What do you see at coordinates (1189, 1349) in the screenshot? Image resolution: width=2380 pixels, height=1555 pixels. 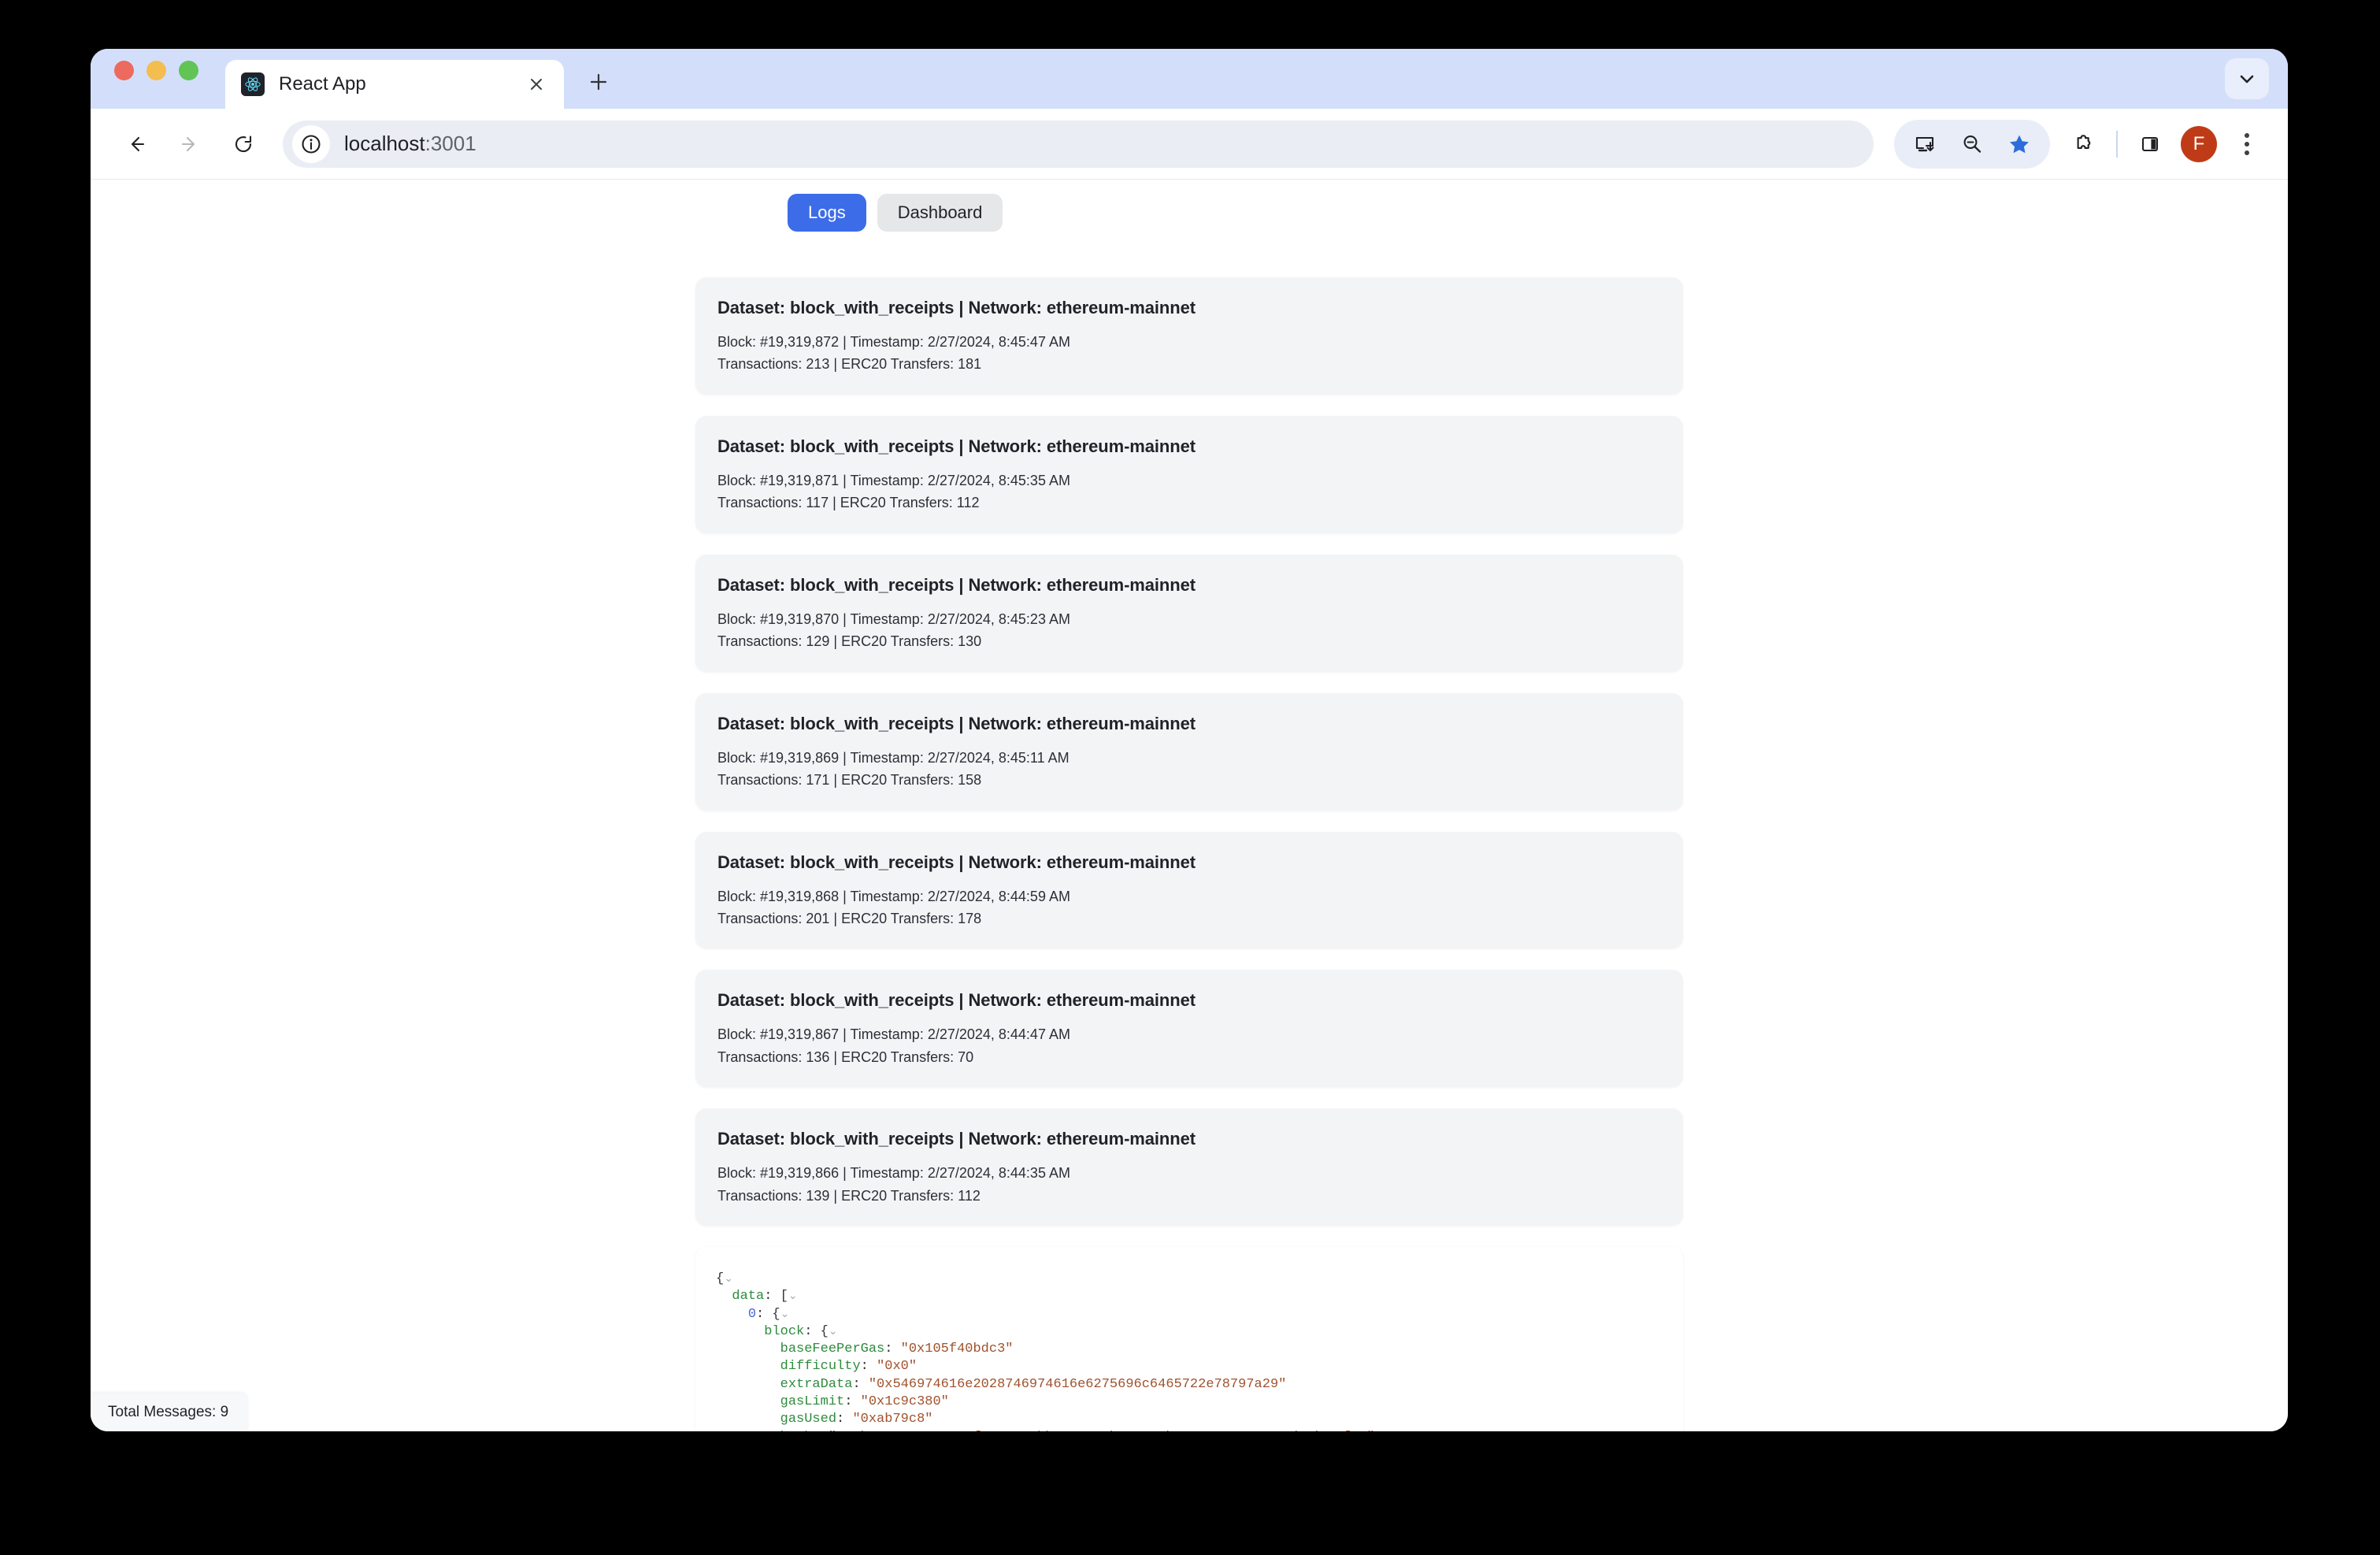 I see `json-key-value-row: baseFeePerGas: "0x105f40bdc3"` at bounding box center [1189, 1349].